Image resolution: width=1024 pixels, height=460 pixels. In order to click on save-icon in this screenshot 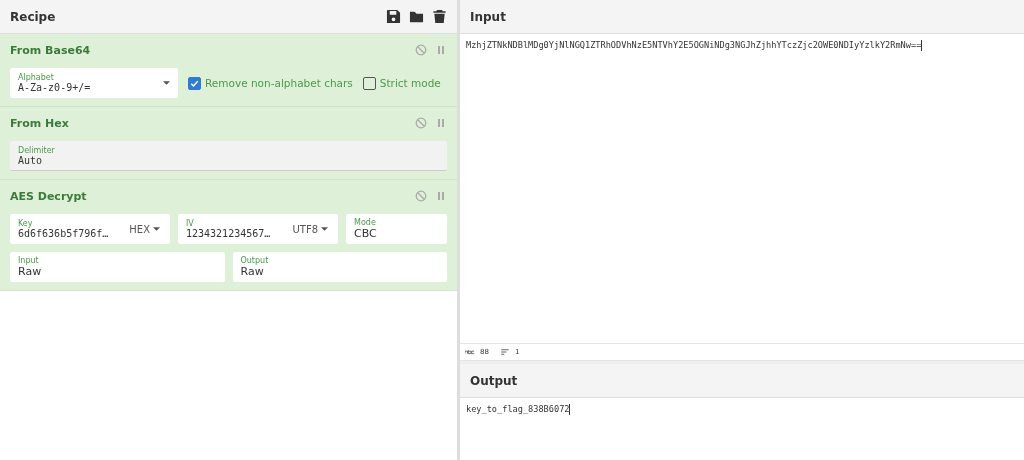, I will do `click(393, 16)`.